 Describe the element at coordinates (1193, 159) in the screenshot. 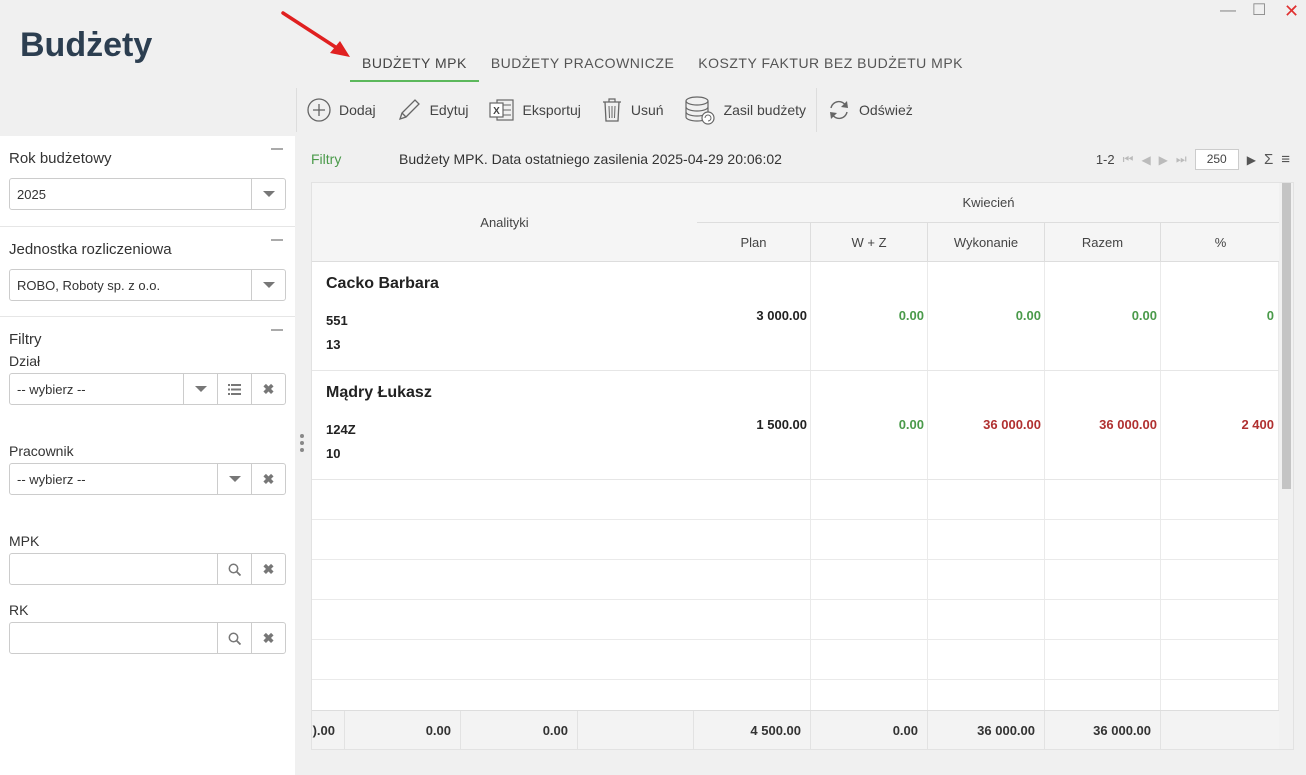

I see `pager: 1-2 ⏮ ◀ ▶ ⏭ 250 ▶ Σ ≡` at that location.